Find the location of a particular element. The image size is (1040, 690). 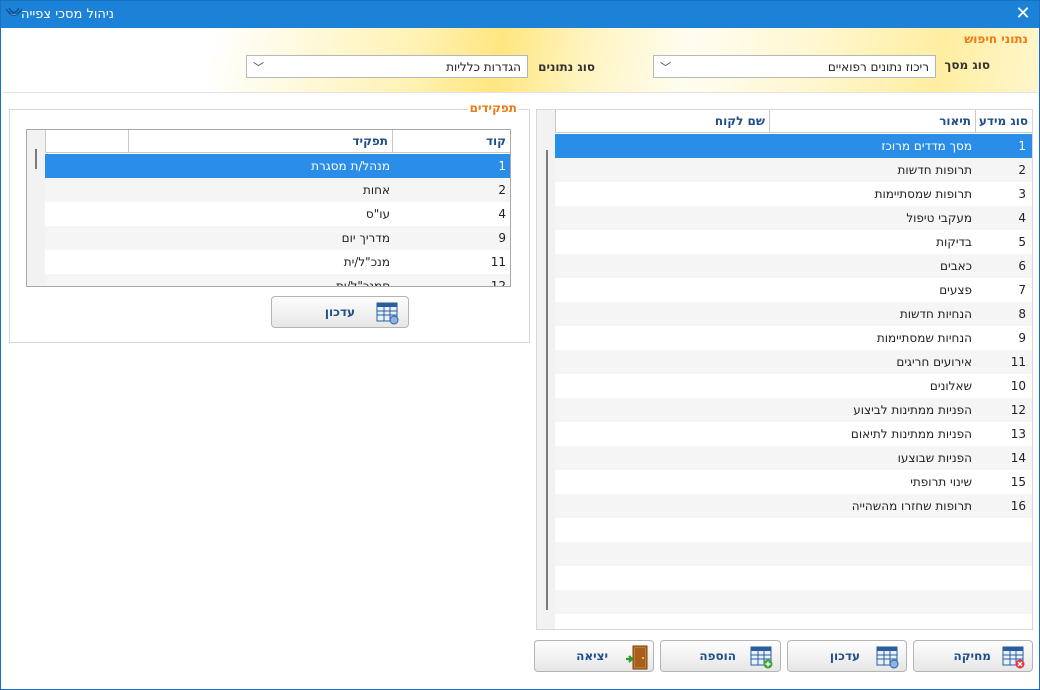

role-code: 4 is located at coordinates (502, 214).